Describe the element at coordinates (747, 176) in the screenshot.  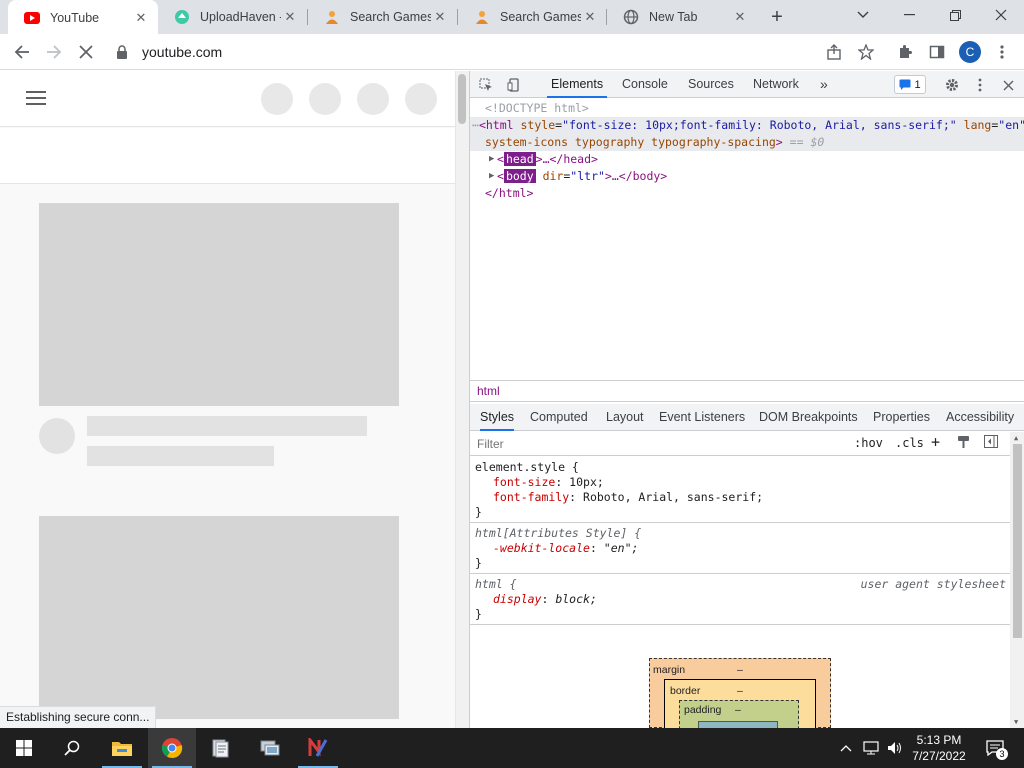
I see `body-node: ▶ < body dir="ltr">…</body>` at that location.